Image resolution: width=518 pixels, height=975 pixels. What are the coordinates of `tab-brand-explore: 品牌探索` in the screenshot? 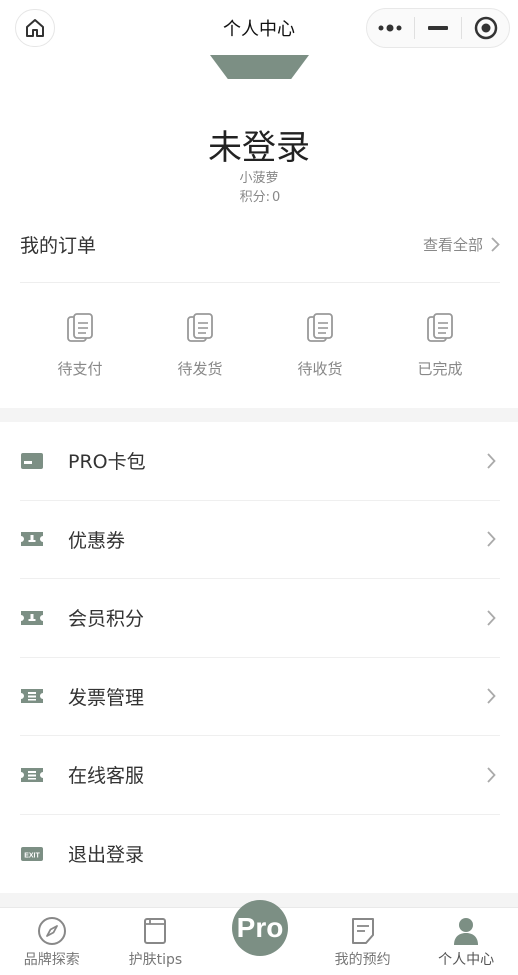 It's located at (52, 941).